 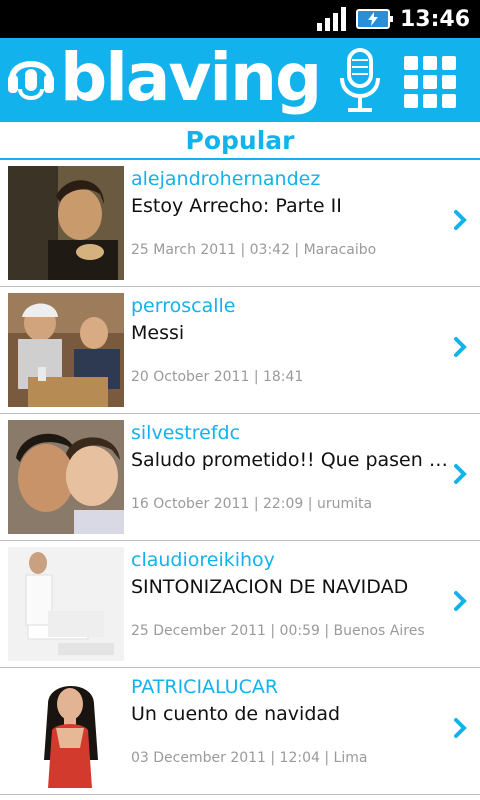 I want to click on item-username: PATRICIALUCAR, so click(x=204, y=687).